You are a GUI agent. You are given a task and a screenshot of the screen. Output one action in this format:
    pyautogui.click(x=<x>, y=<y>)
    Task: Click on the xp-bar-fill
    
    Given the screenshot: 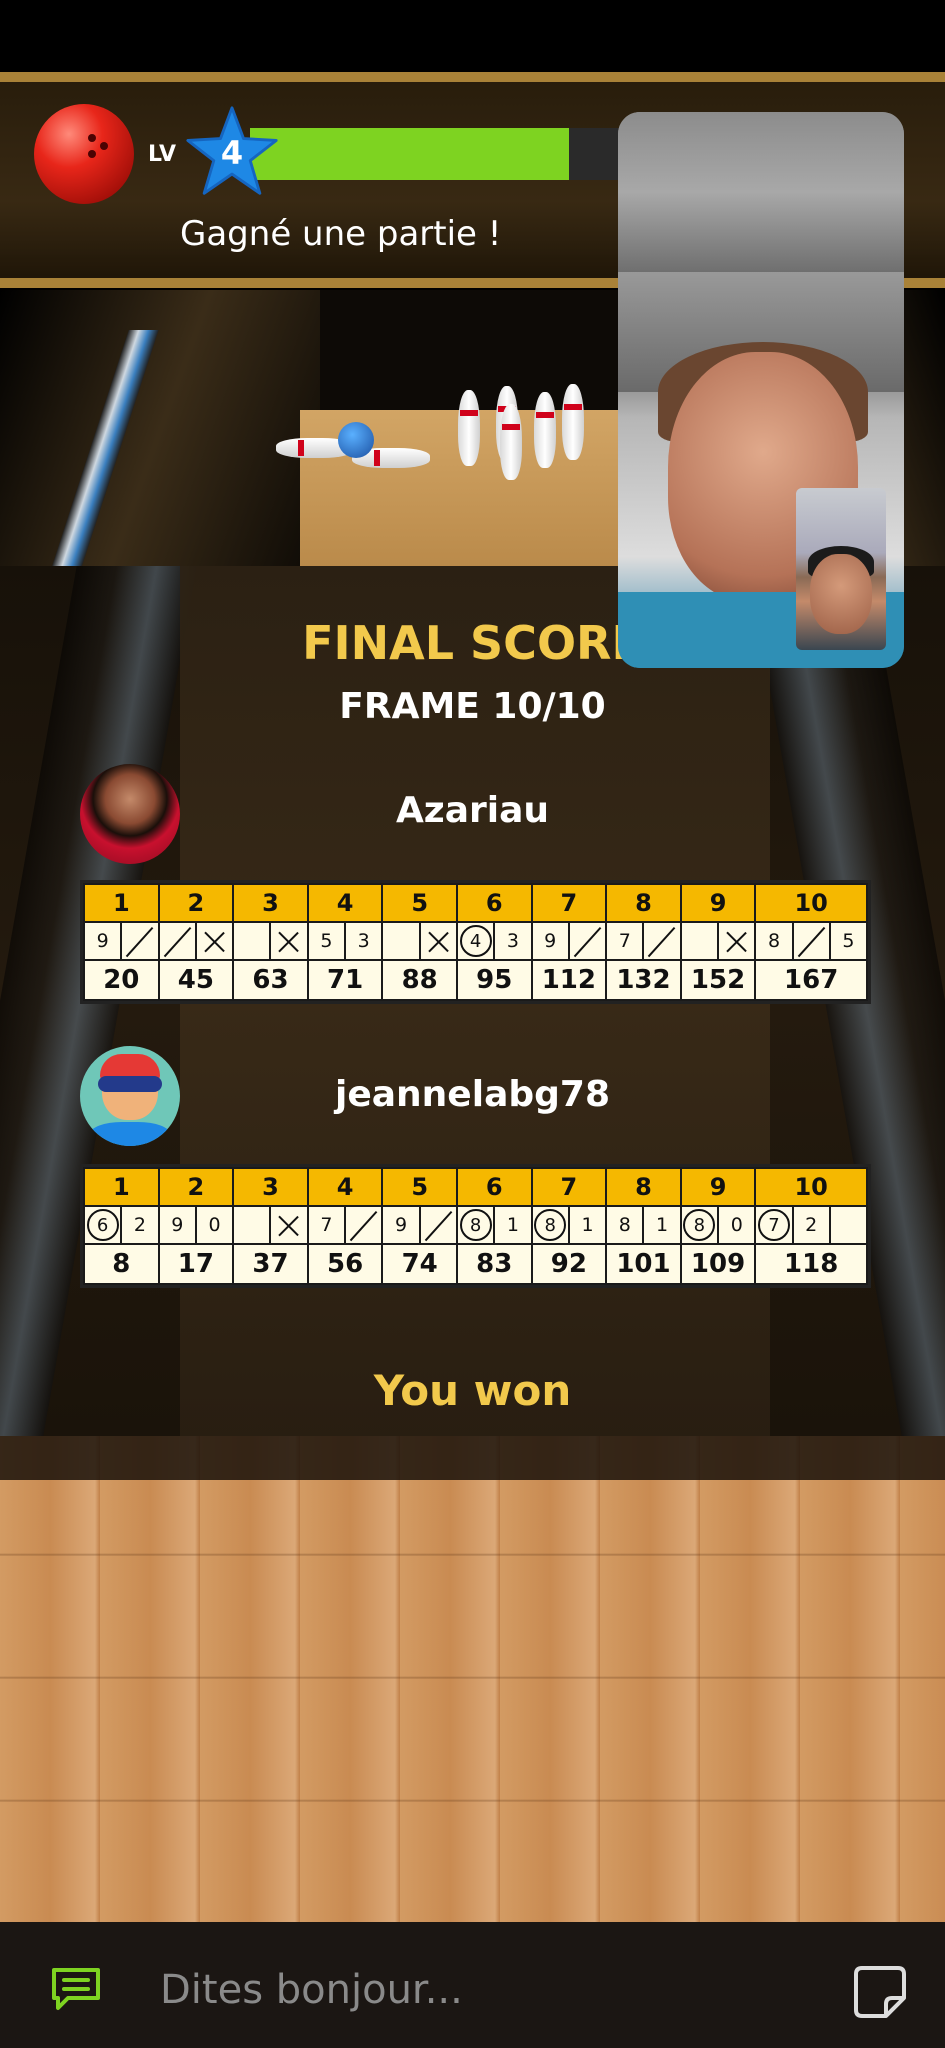 What is the action you would take?
    pyautogui.click(x=410, y=154)
    